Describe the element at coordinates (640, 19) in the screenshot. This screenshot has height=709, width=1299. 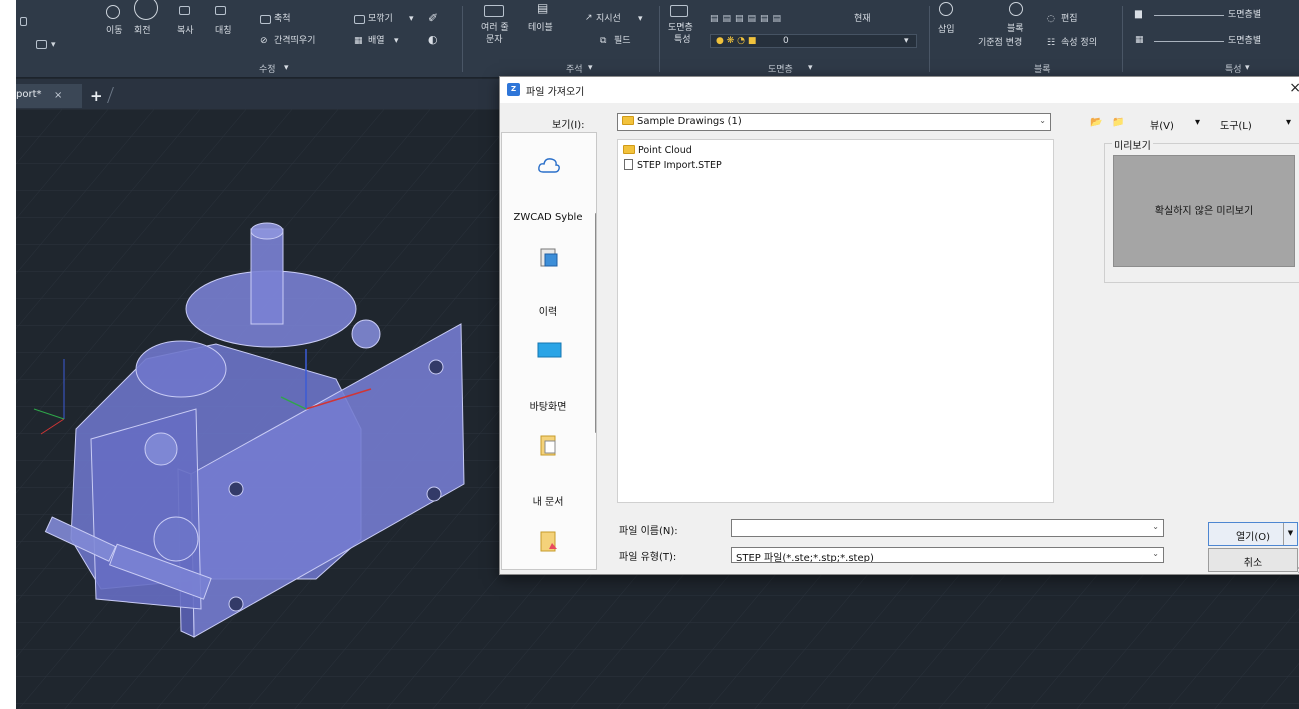
I see `leader-dropdown-icon: ▾` at that location.